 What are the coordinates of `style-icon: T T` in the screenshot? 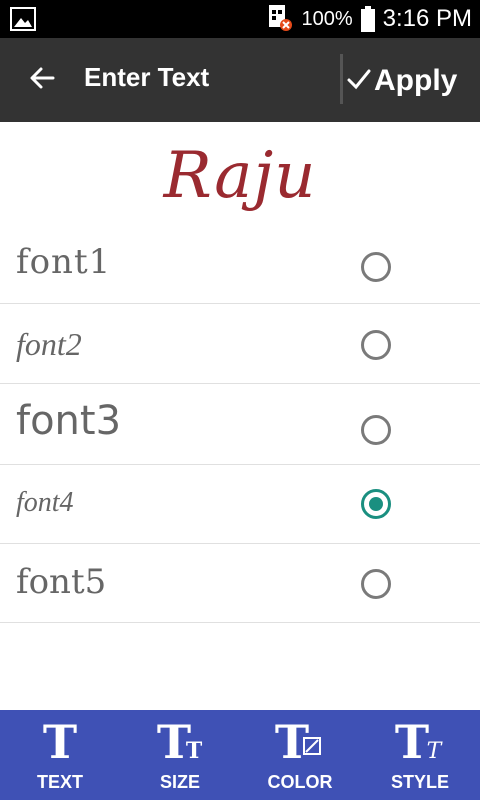 It's located at (420, 742).